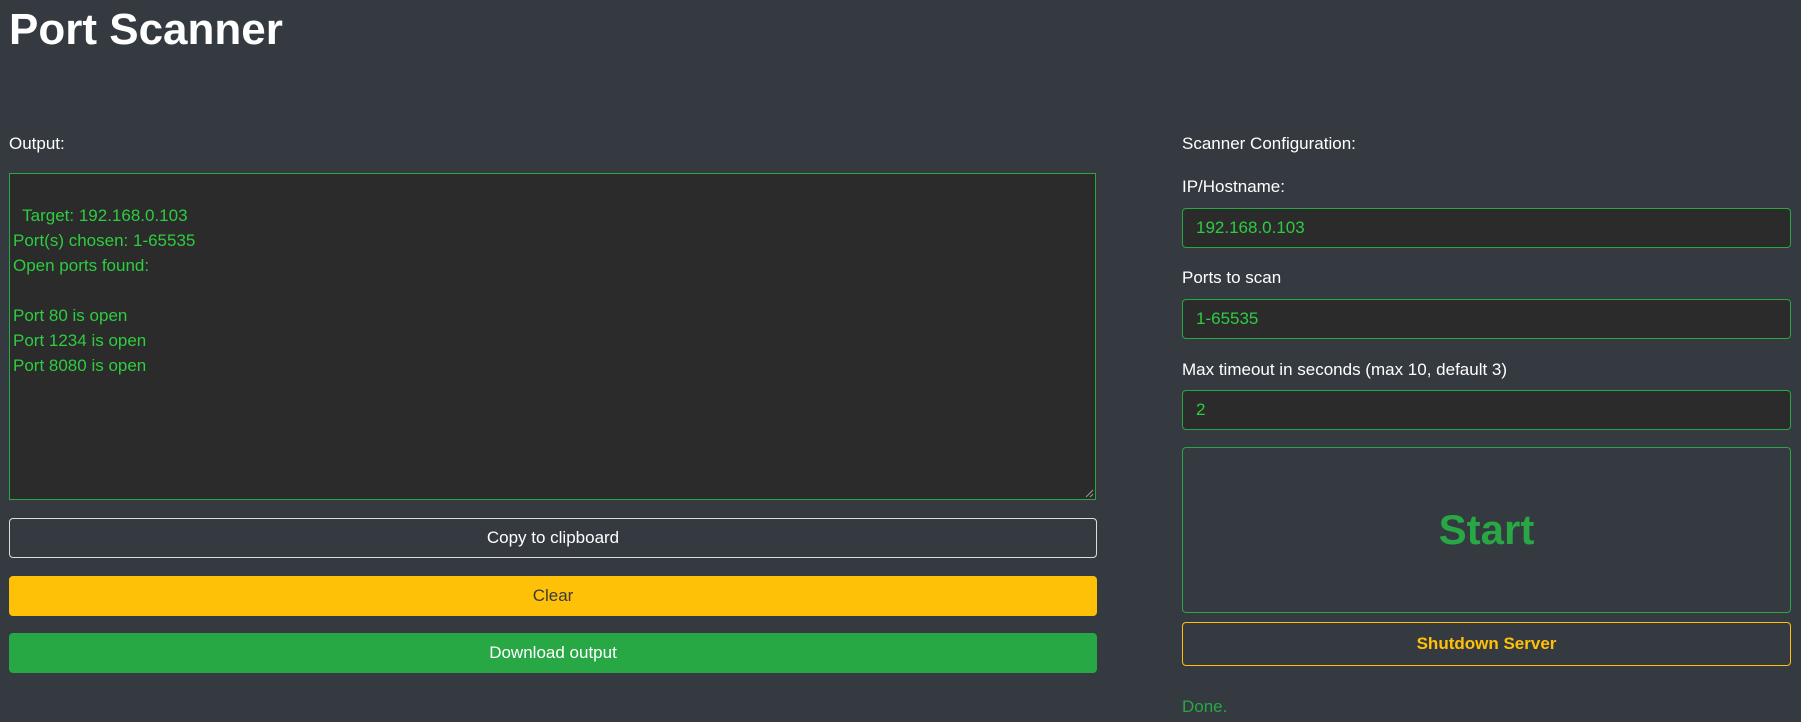 This screenshot has height=722, width=1801. What do you see at coordinates (146, 29) in the screenshot?
I see `page-title: Port Scanner` at bounding box center [146, 29].